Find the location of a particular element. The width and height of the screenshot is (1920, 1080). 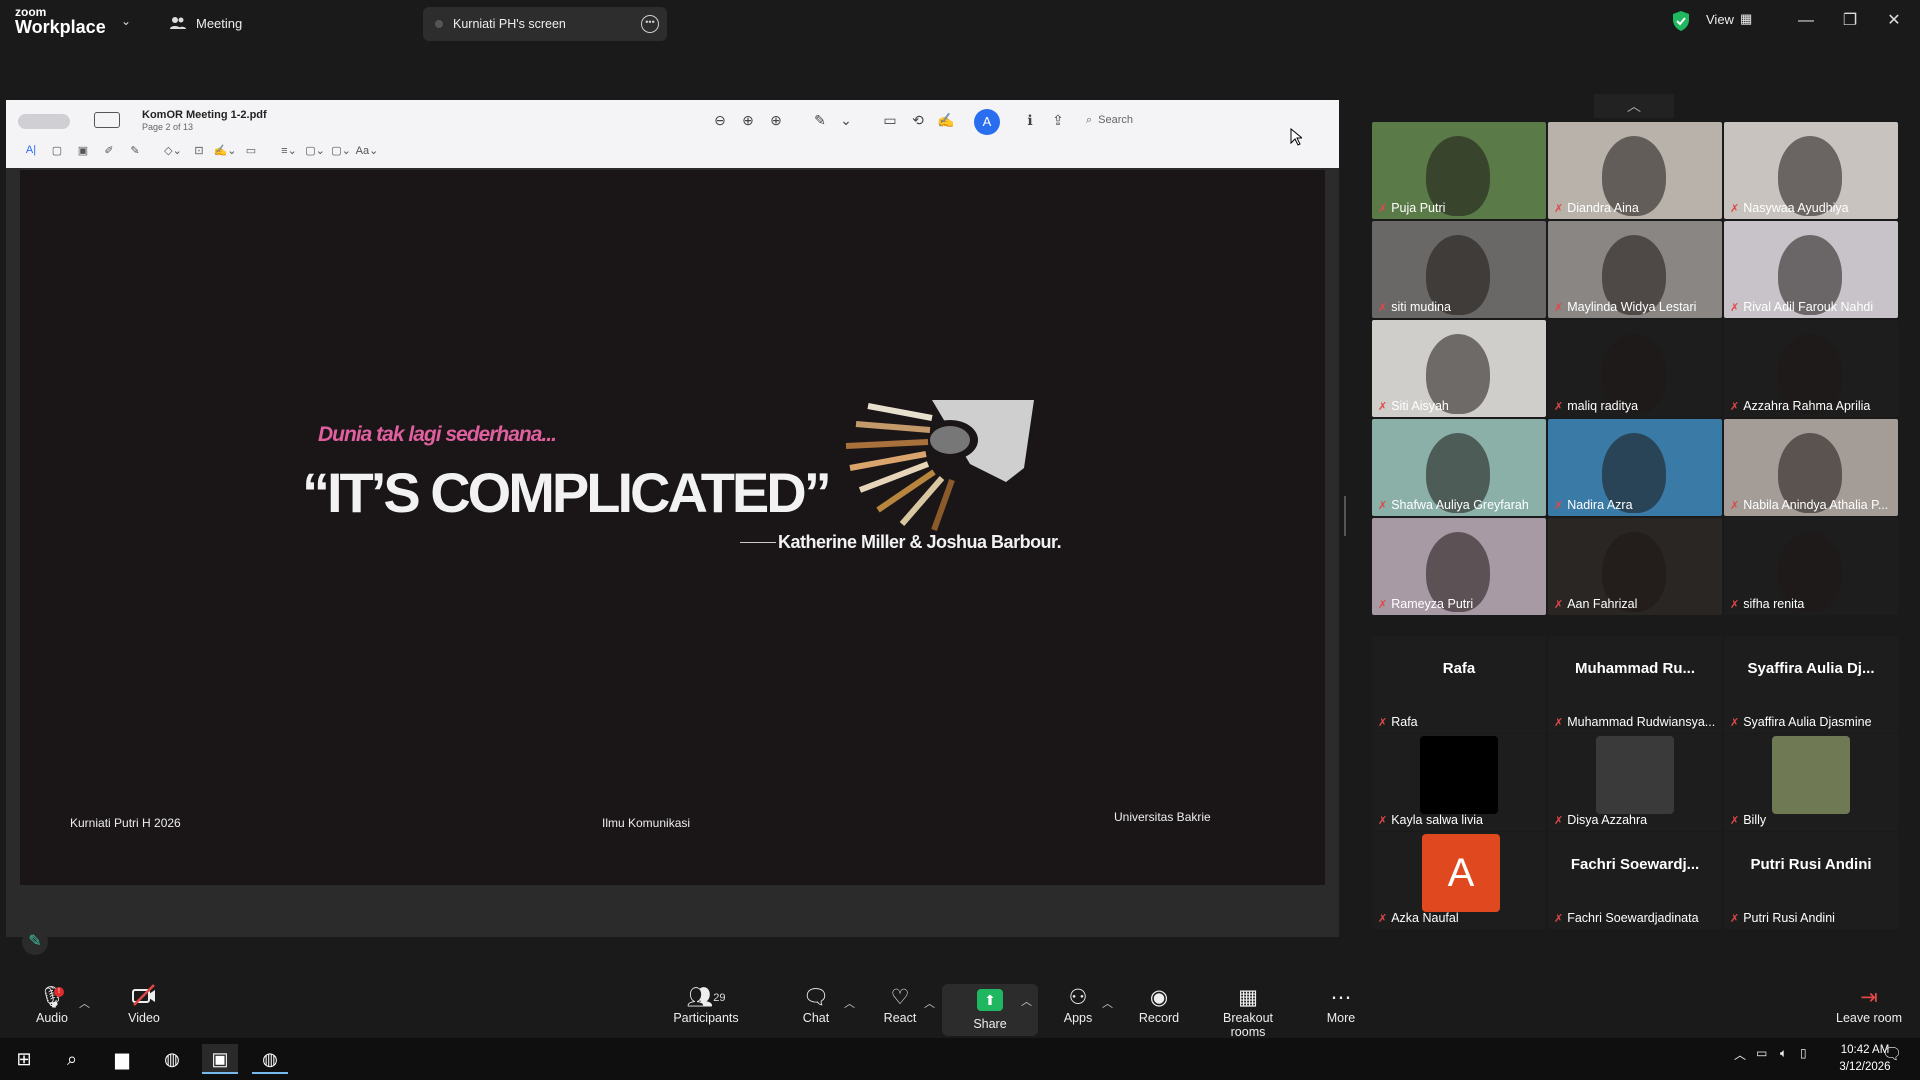

participant-name-tile: A ✗ Azka Naufal is located at coordinates (1459, 880).